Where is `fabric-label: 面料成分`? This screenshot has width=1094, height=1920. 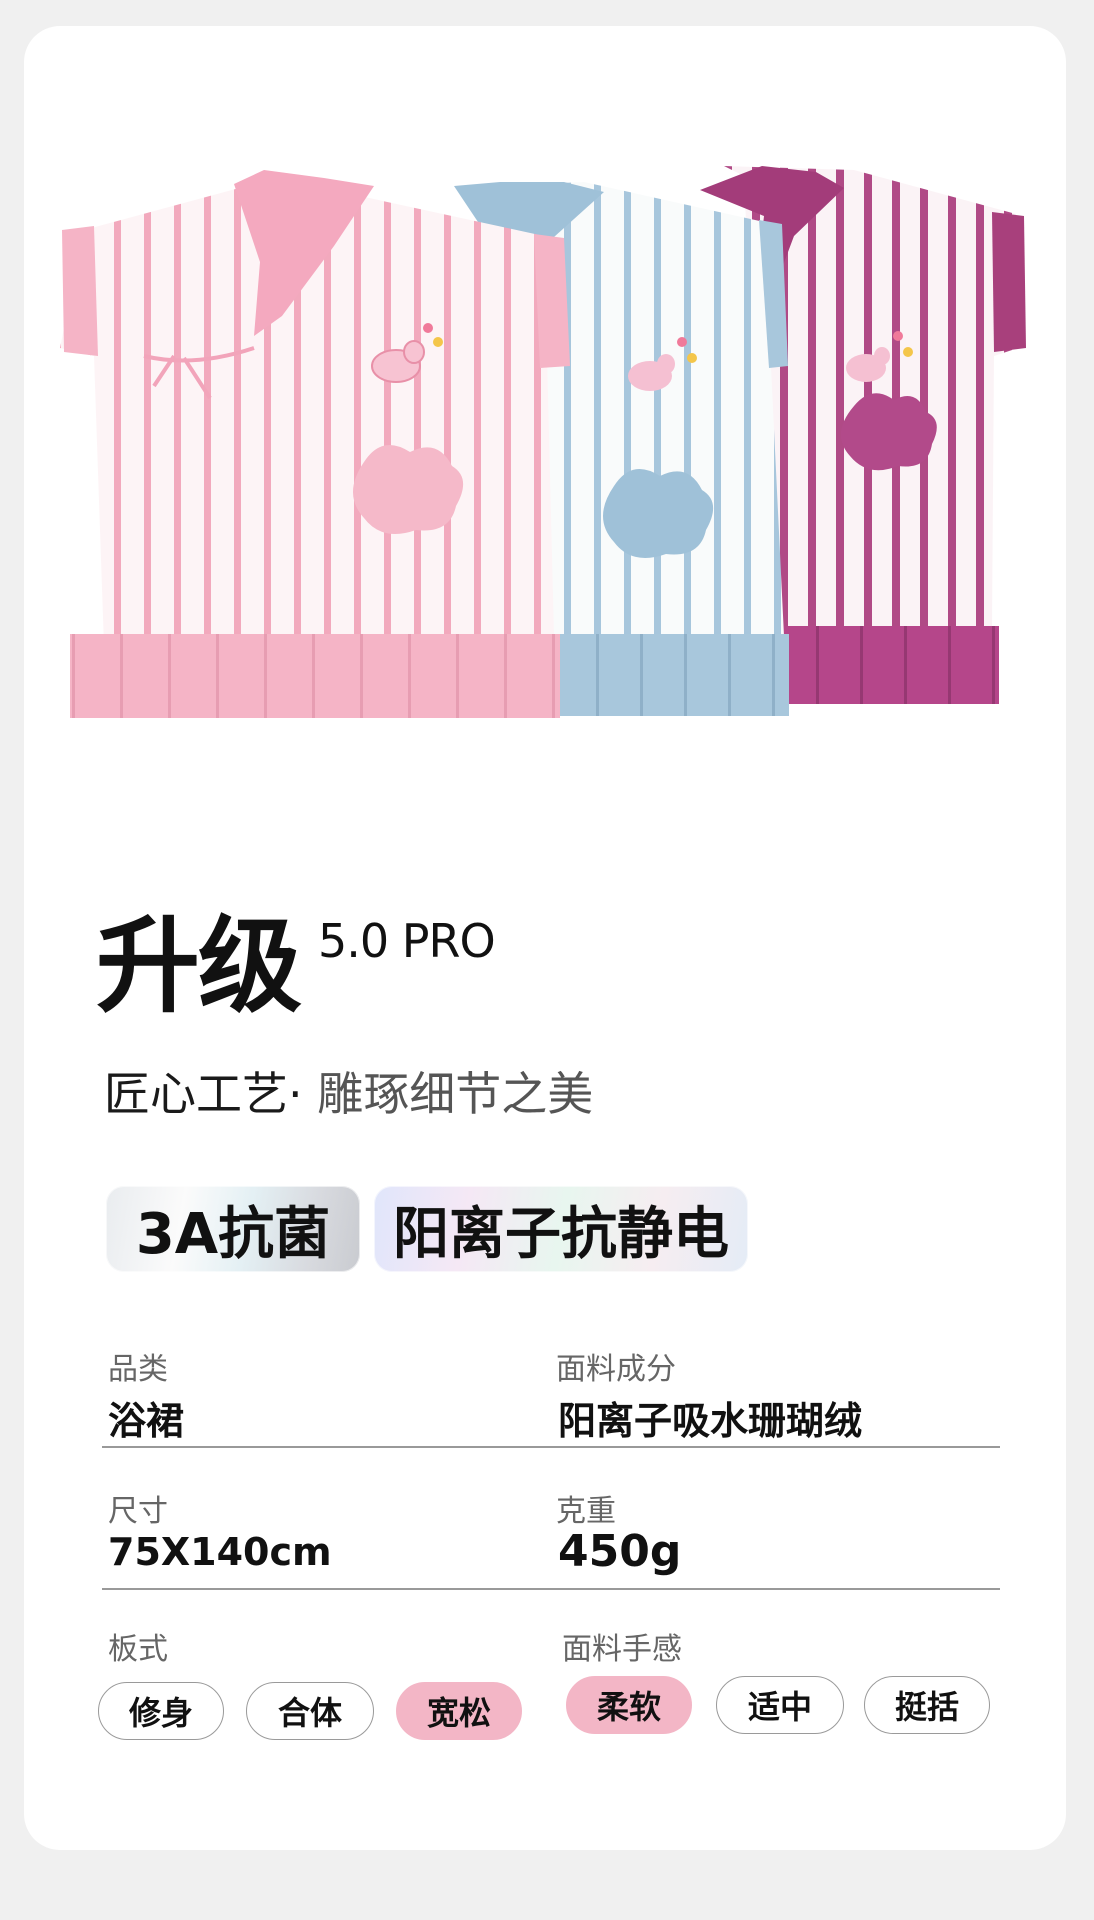
fabric-label: 面料成分 is located at coordinates (616, 1369).